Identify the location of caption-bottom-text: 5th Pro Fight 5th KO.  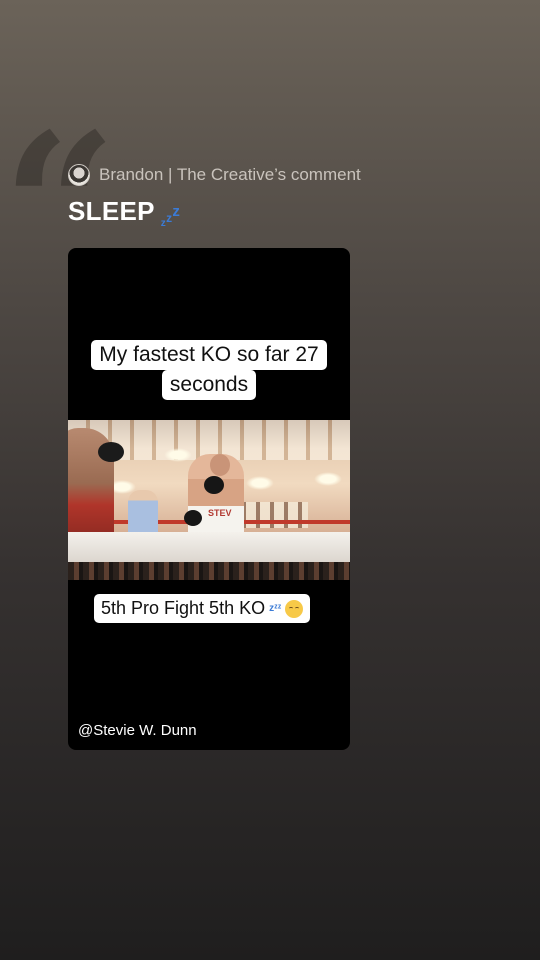
(183, 608).